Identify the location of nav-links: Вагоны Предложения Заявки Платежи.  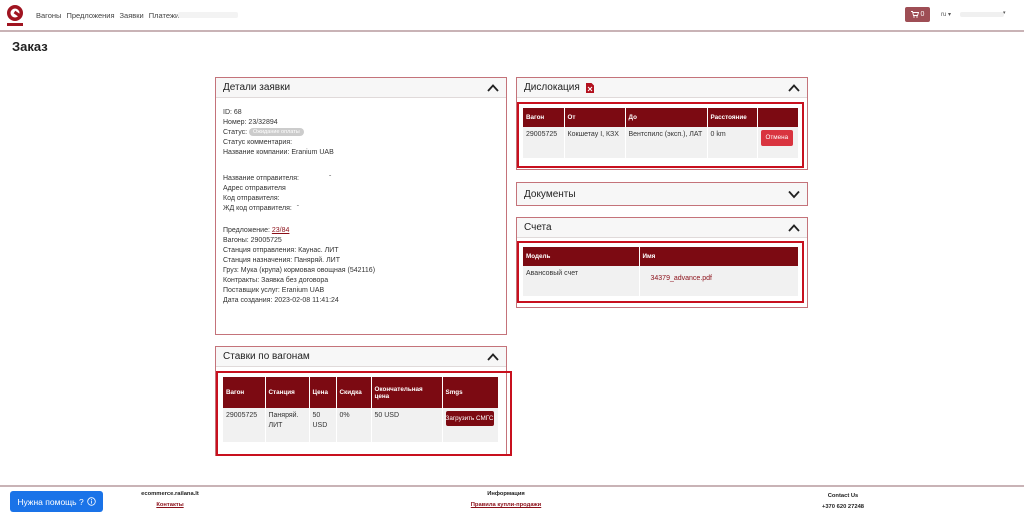
(107, 15).